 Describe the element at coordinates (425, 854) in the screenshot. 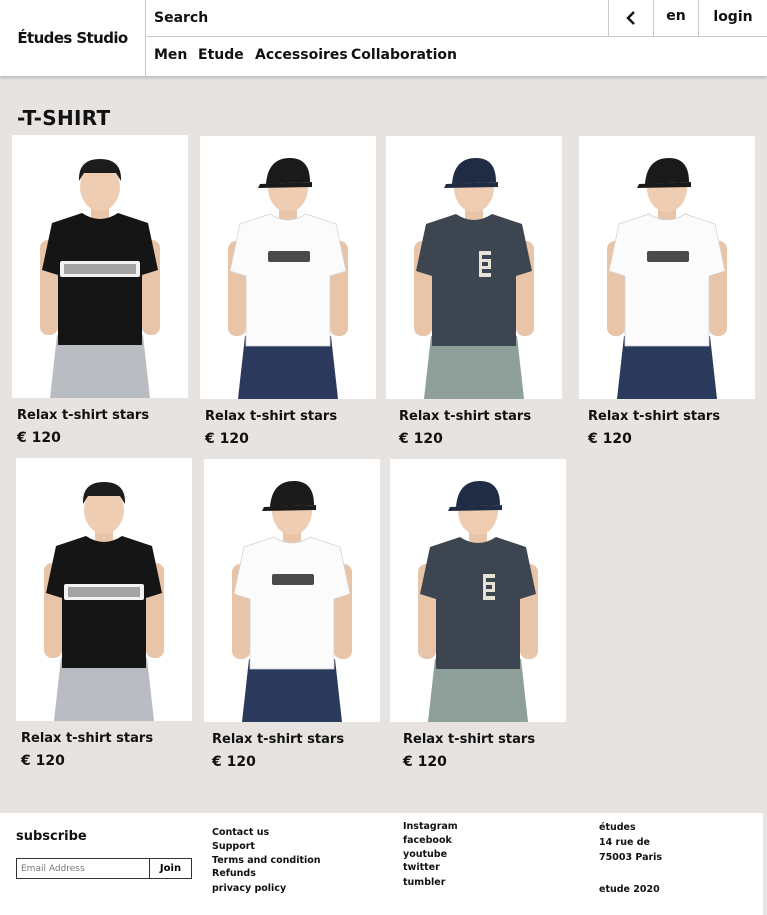

I see `footer-link-youtube: youtube` at that location.